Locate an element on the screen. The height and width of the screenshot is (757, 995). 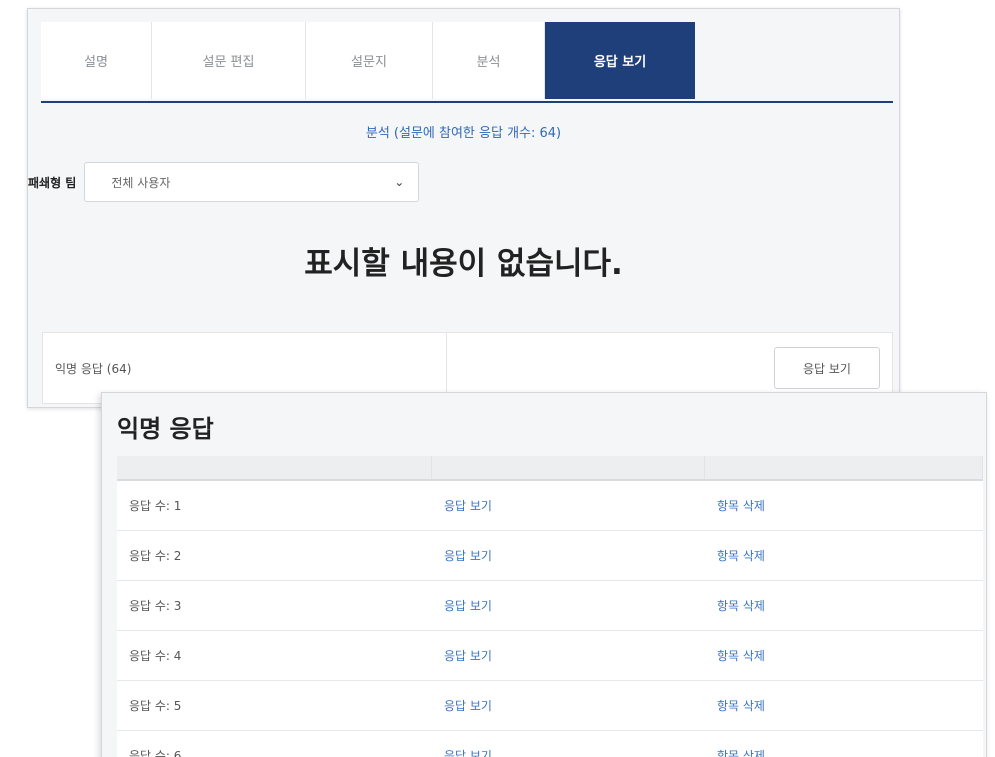
tab-questionnaire: 설문지 is located at coordinates (369, 60).